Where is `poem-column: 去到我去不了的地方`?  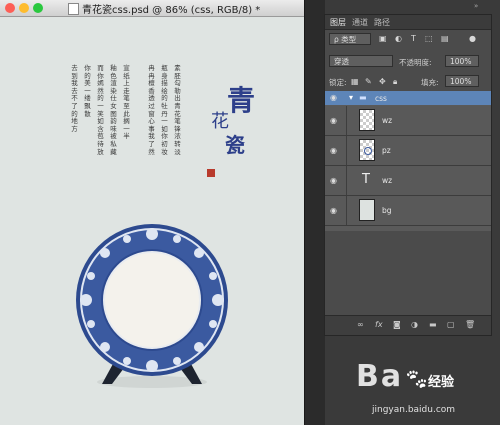 poem-column: 去到我去不了的地方 is located at coordinates (74, 98).